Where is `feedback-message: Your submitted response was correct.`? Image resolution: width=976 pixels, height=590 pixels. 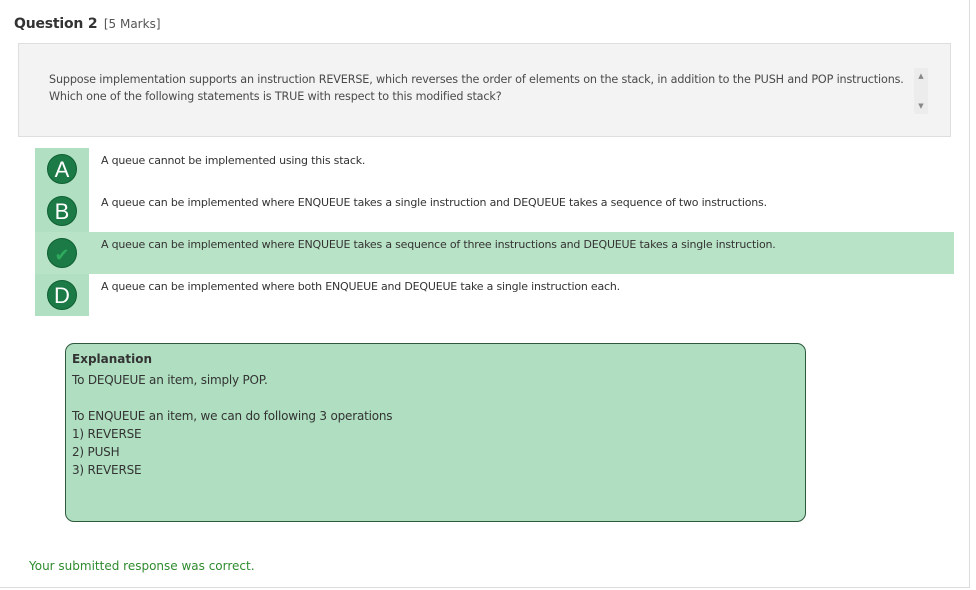 feedback-message: Your submitted response was correct. is located at coordinates (142, 566).